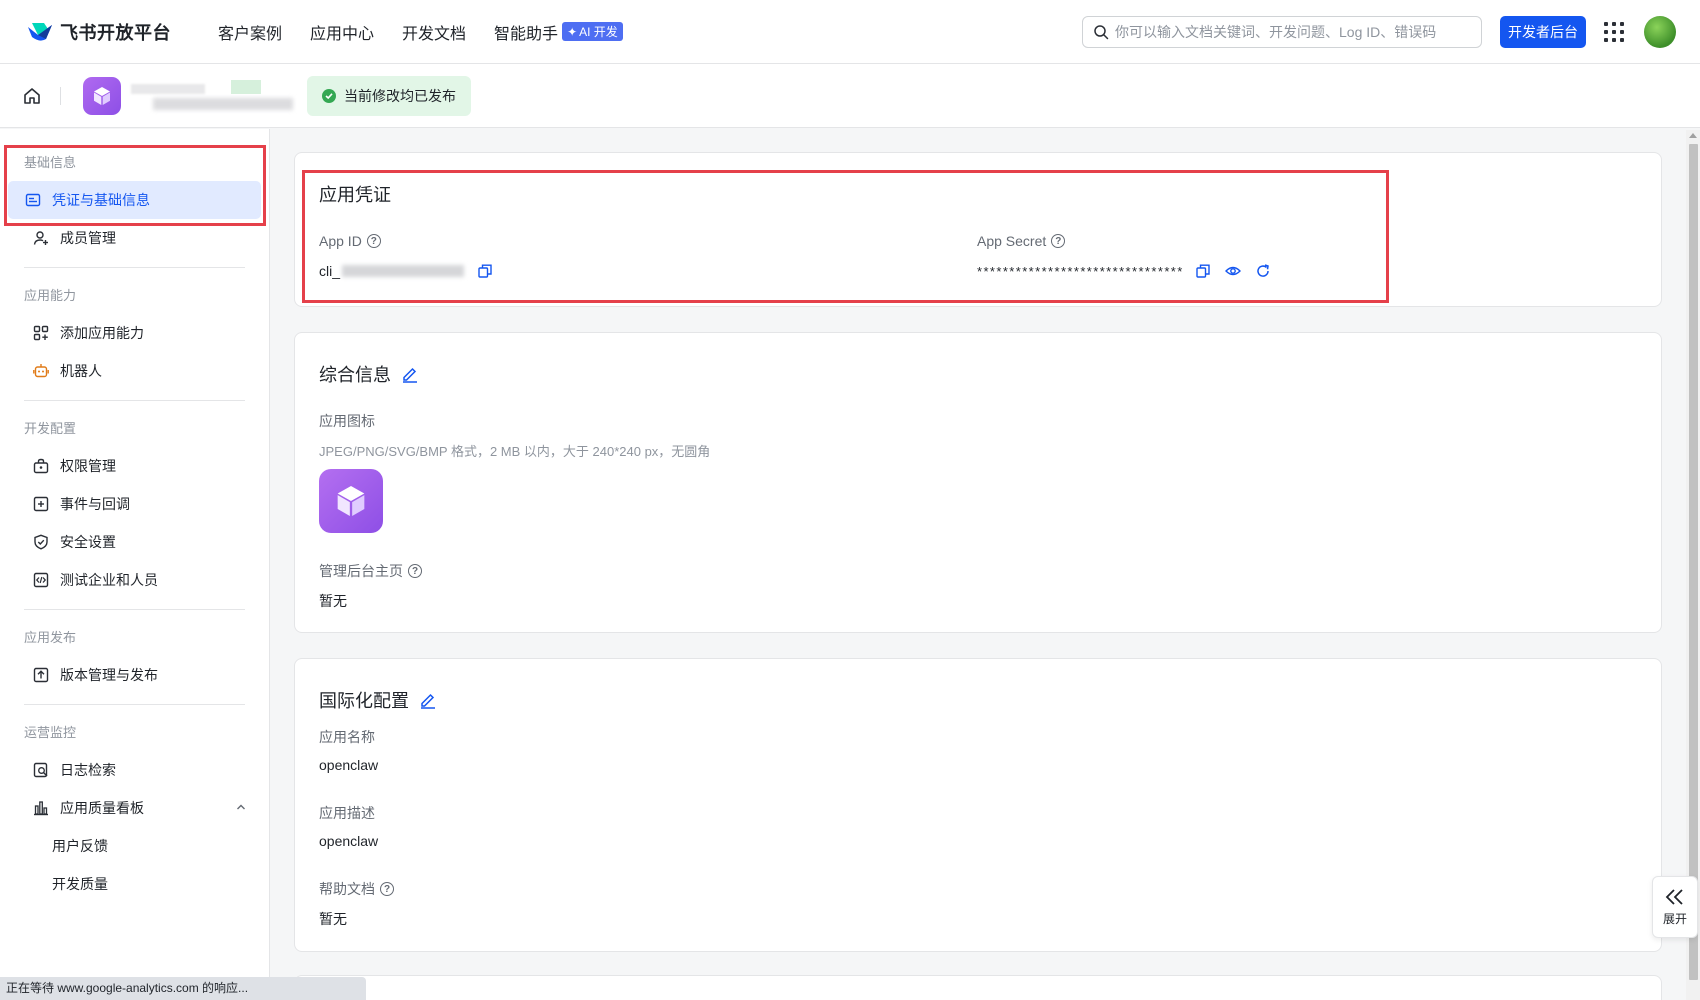 The image size is (1700, 1000). I want to click on admin-home-value: 暂无, so click(333, 601).